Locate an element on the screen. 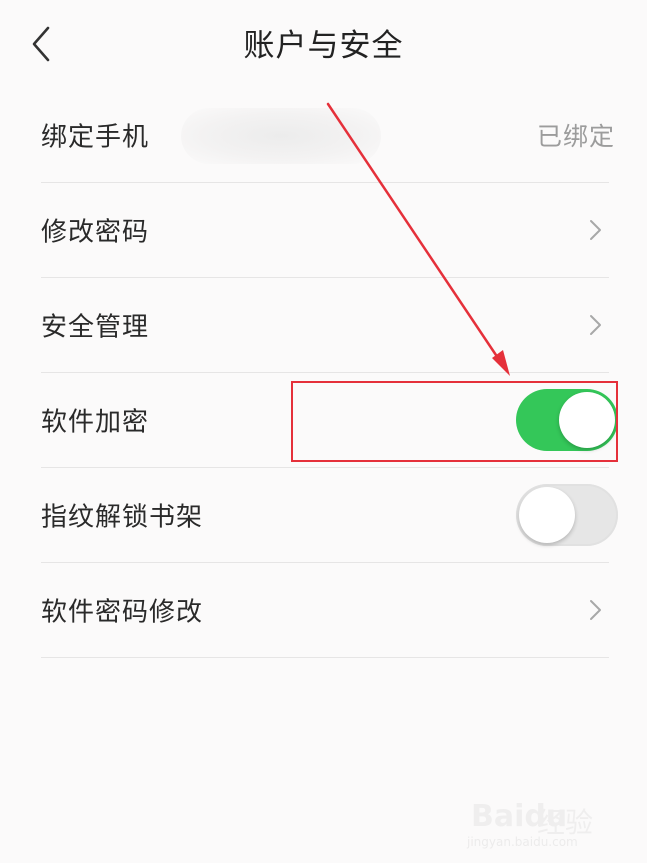  row-label: 修改密码 is located at coordinates (95, 232).